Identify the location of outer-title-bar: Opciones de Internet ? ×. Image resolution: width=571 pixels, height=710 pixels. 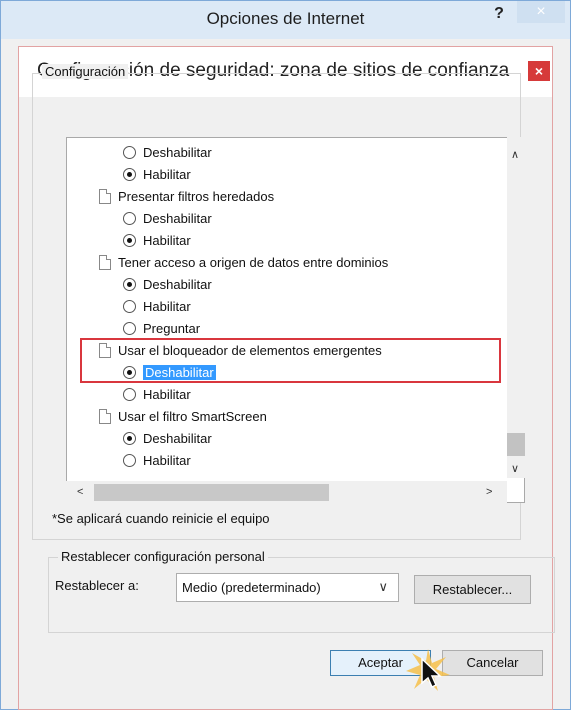
(285, 20).